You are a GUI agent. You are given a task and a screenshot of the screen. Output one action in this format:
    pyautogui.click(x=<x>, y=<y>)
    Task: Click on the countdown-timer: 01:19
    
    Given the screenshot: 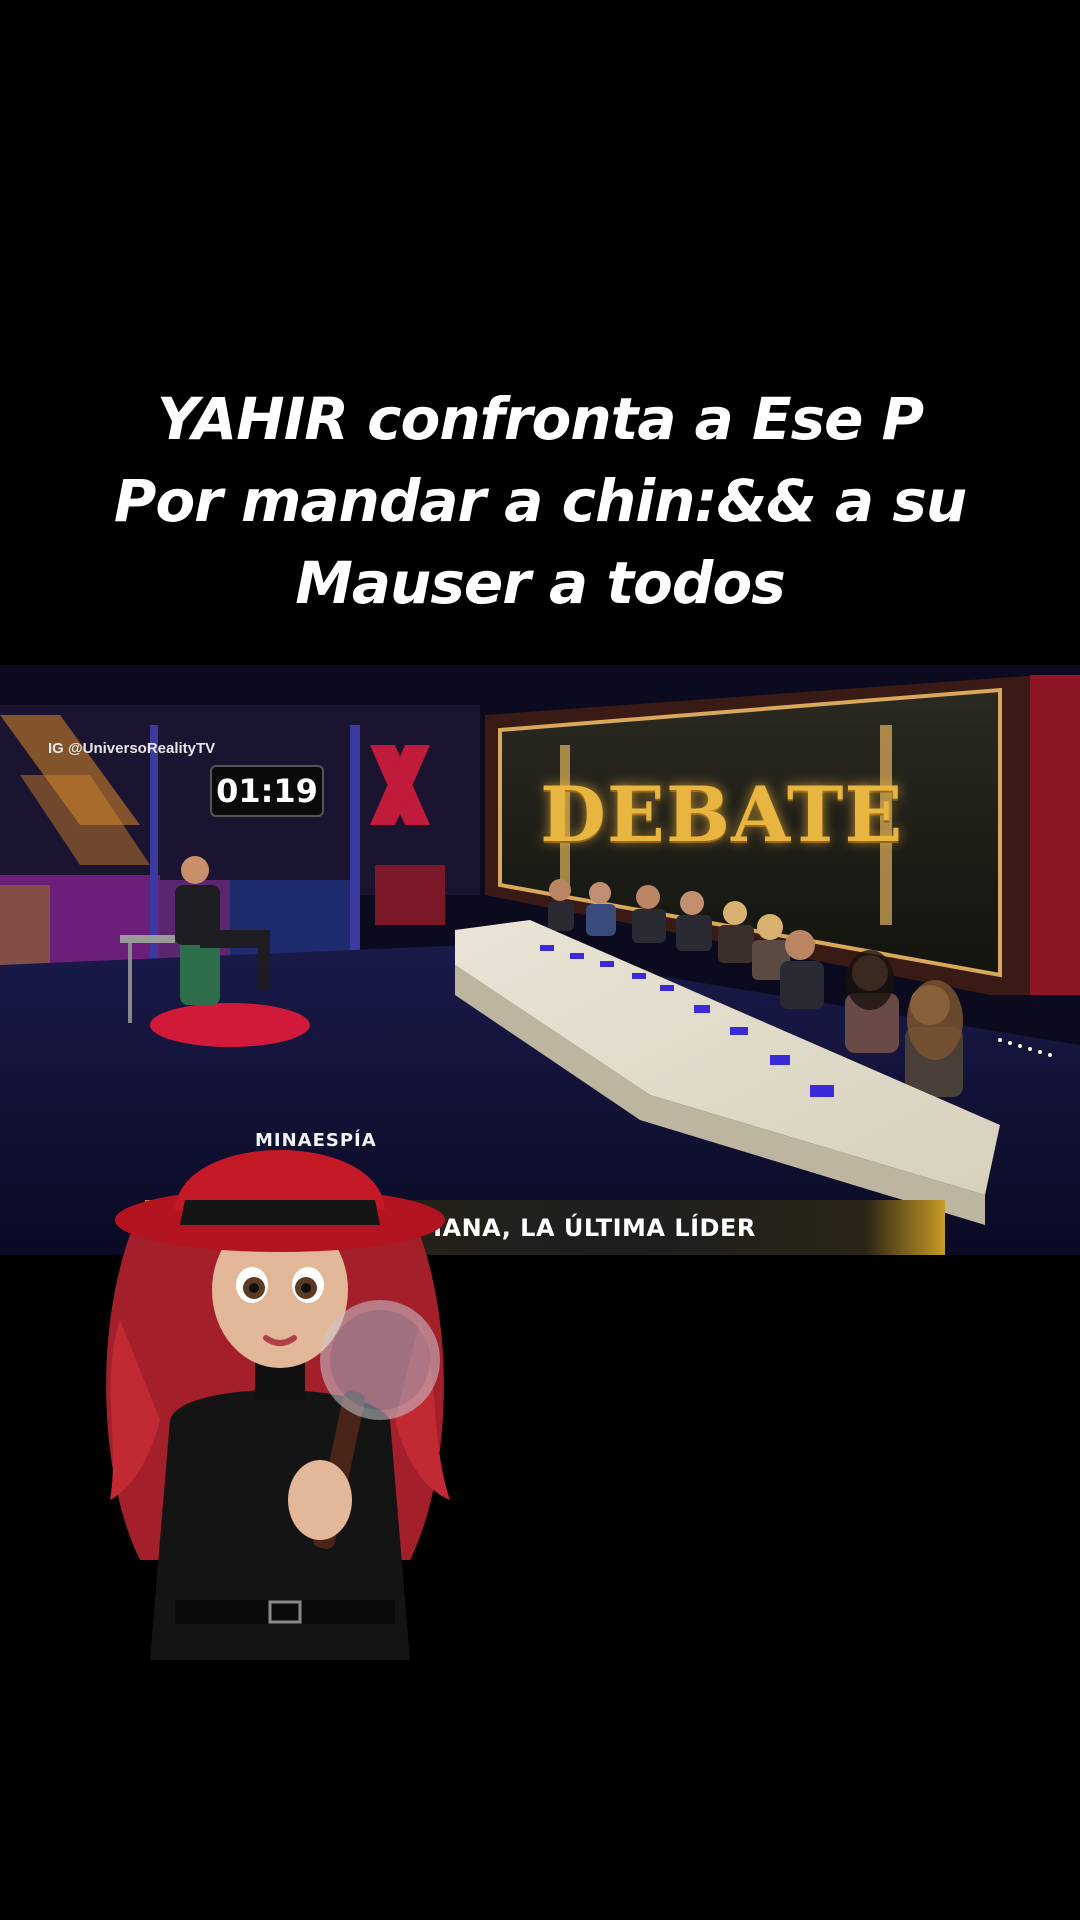 What is the action you would take?
    pyautogui.click(x=267, y=791)
    